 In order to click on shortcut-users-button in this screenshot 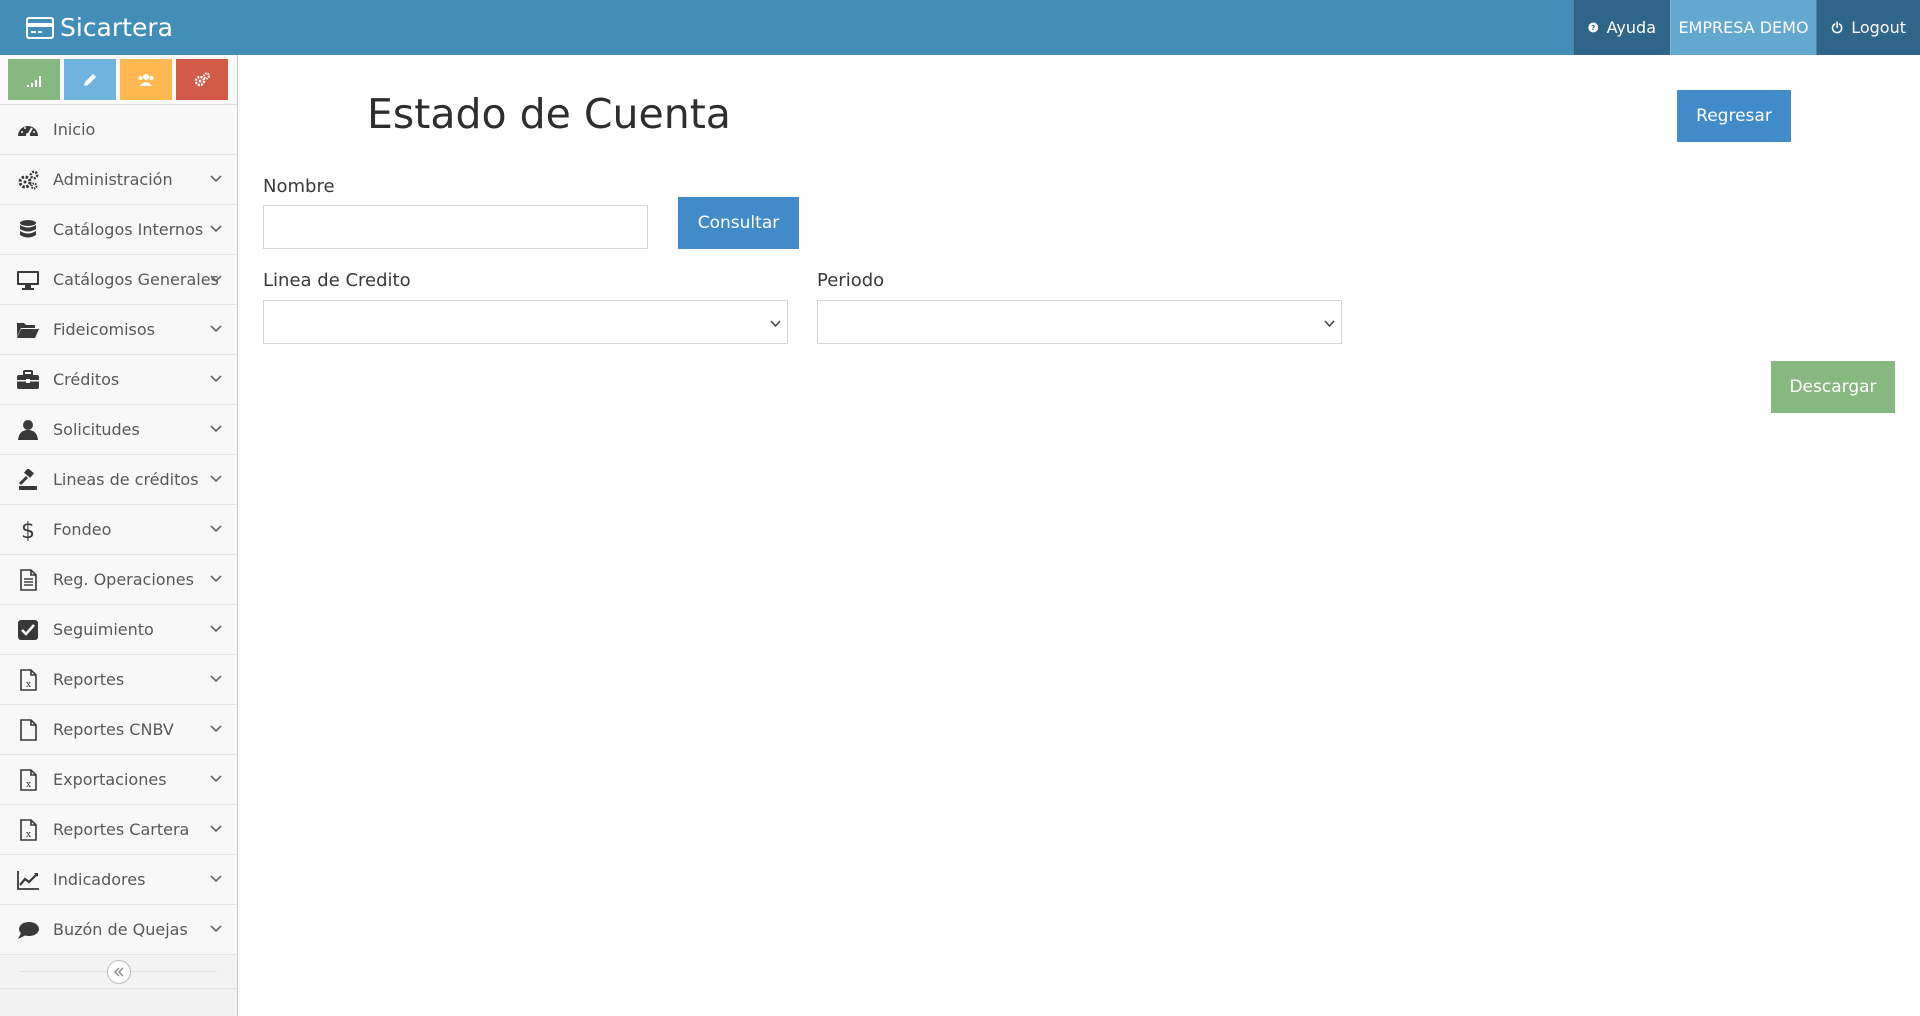, I will do `click(146, 79)`.